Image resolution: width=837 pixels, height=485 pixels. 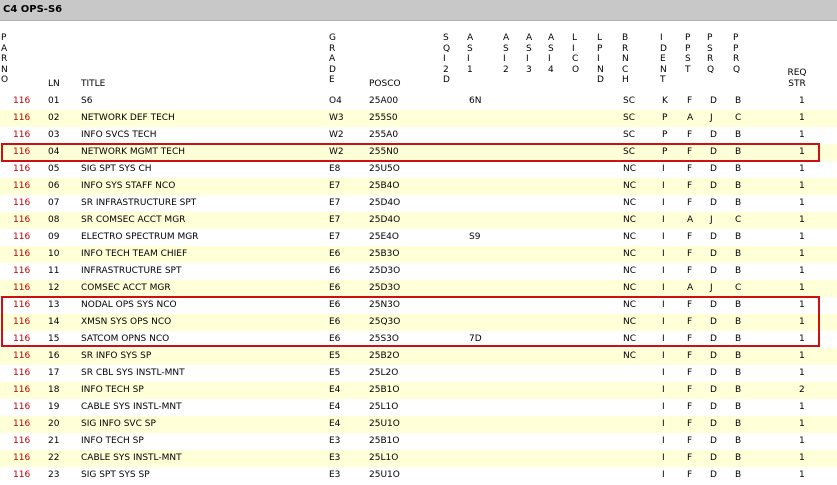 What do you see at coordinates (690, 220) in the screenshot?
I see `cell-ppst: A` at bounding box center [690, 220].